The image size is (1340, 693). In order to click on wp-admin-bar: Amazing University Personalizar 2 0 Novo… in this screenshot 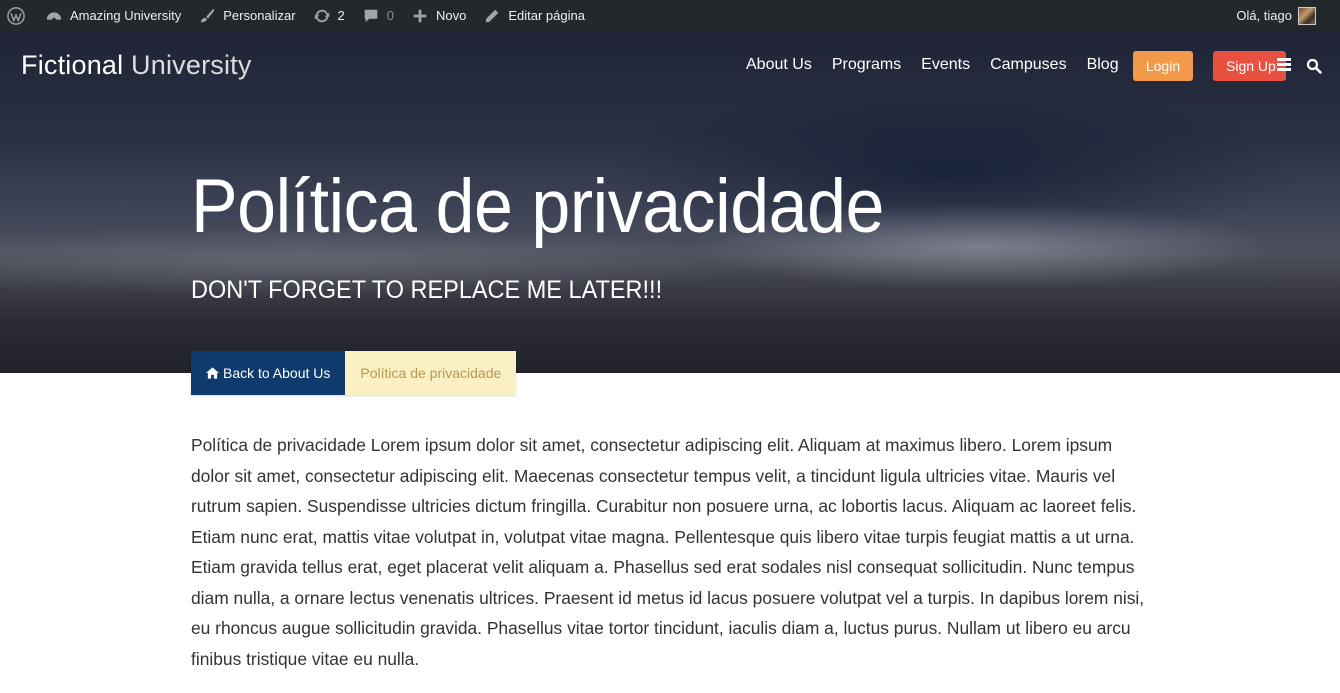, I will do `click(670, 15)`.